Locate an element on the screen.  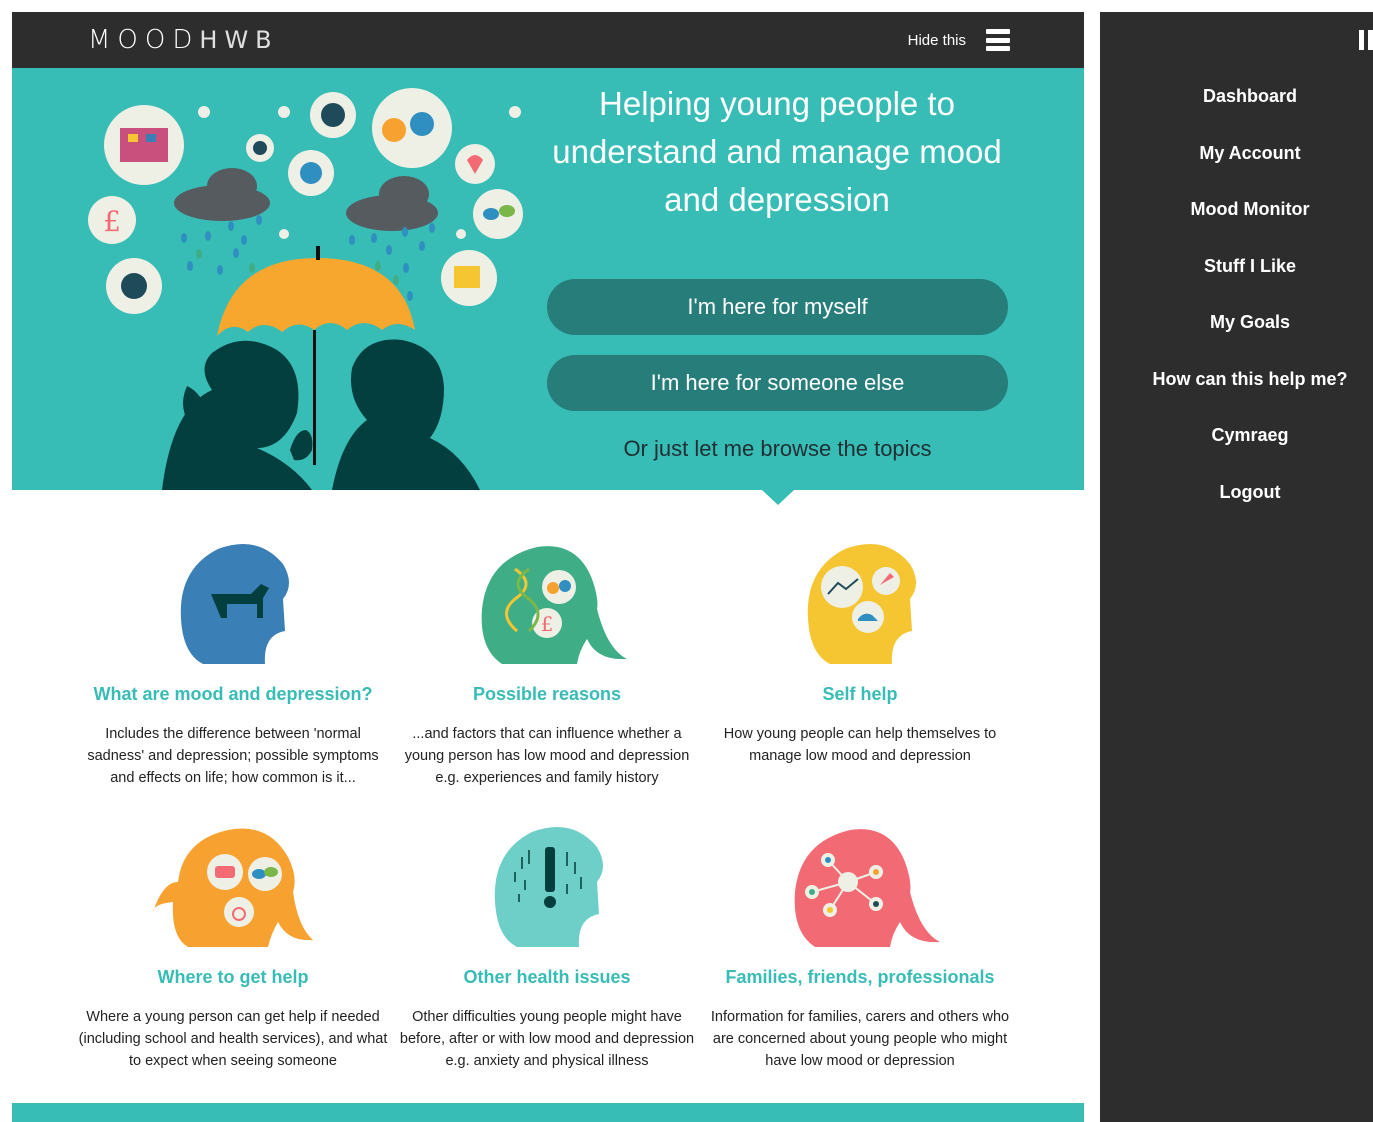
hide-this-button: Hide this is located at coordinates (959, 40).